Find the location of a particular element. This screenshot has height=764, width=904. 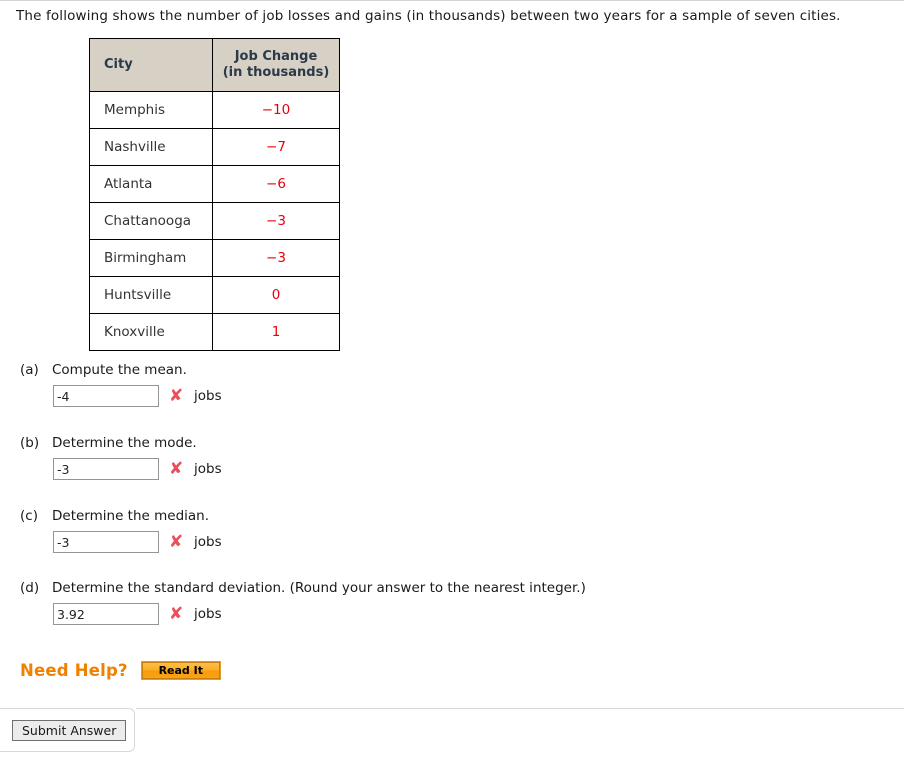

column-header-job-change-line1: Job Change is located at coordinates (276, 56).